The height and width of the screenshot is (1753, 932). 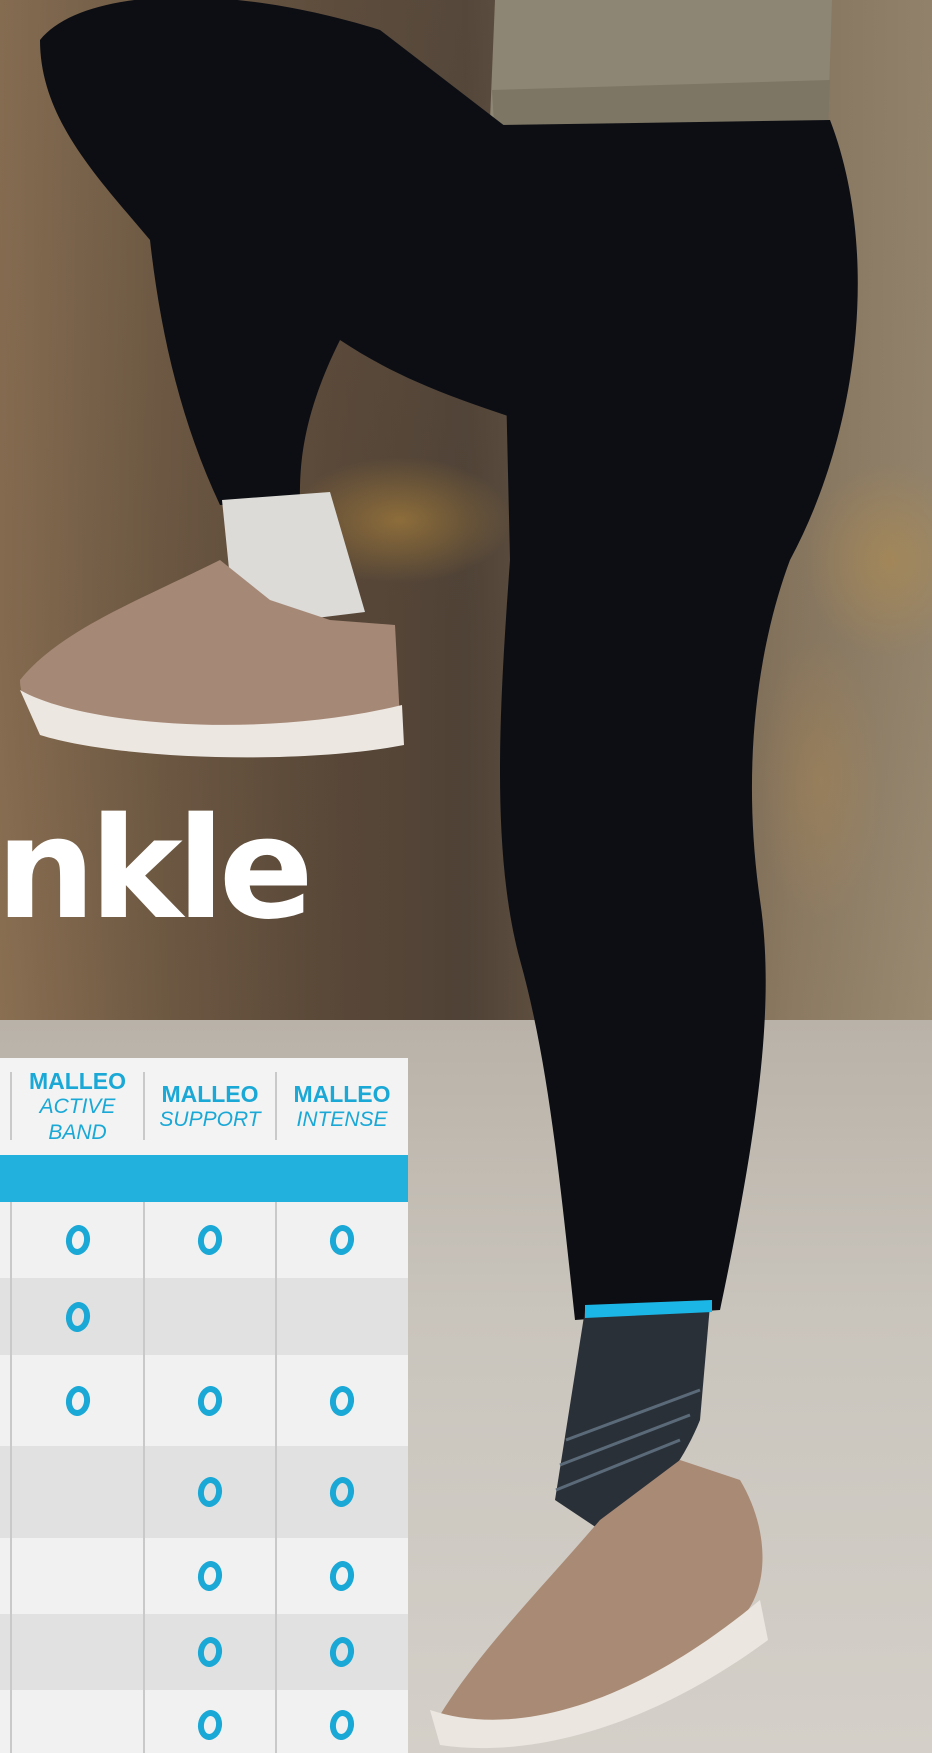 I want to click on column-variant: SUPPORT, so click(x=210, y=1119).